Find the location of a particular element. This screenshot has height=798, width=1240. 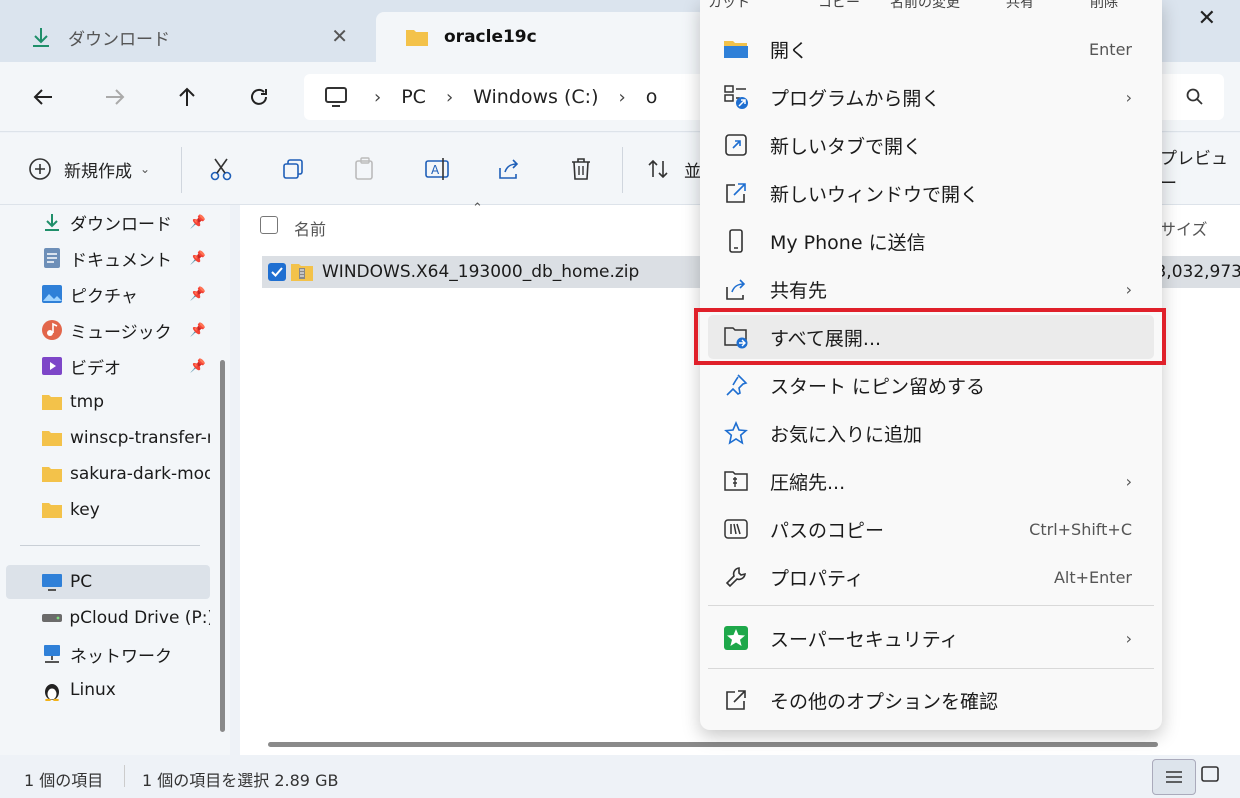

quick-action-delete: 削除 is located at coordinates (1104, 6).